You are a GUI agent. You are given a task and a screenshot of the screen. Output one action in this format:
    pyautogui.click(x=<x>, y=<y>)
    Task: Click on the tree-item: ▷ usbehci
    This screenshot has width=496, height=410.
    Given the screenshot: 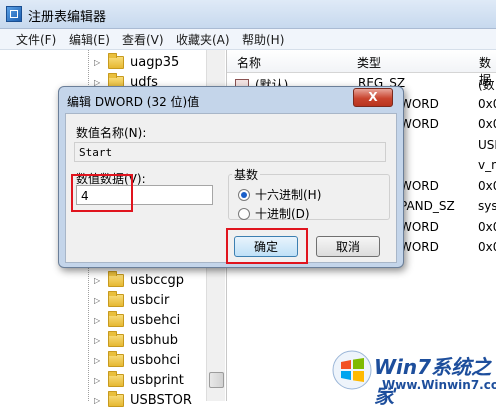 What is the action you would take?
    pyautogui.click(x=137, y=320)
    